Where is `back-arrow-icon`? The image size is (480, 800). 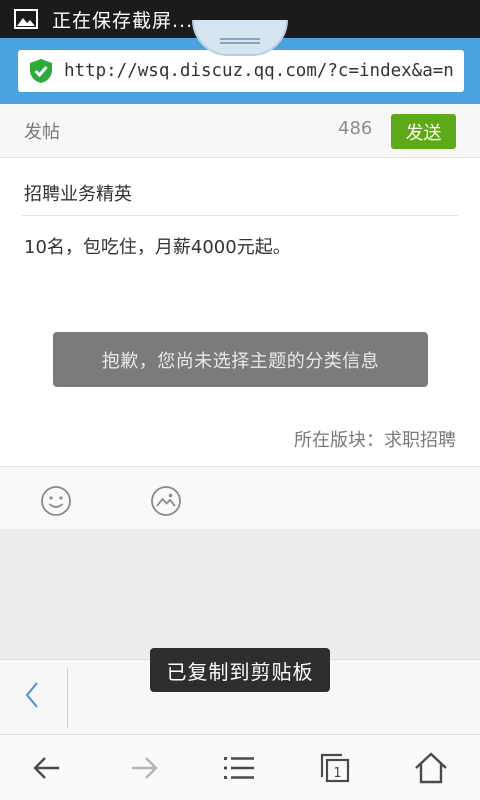
back-arrow-icon is located at coordinates (47, 768).